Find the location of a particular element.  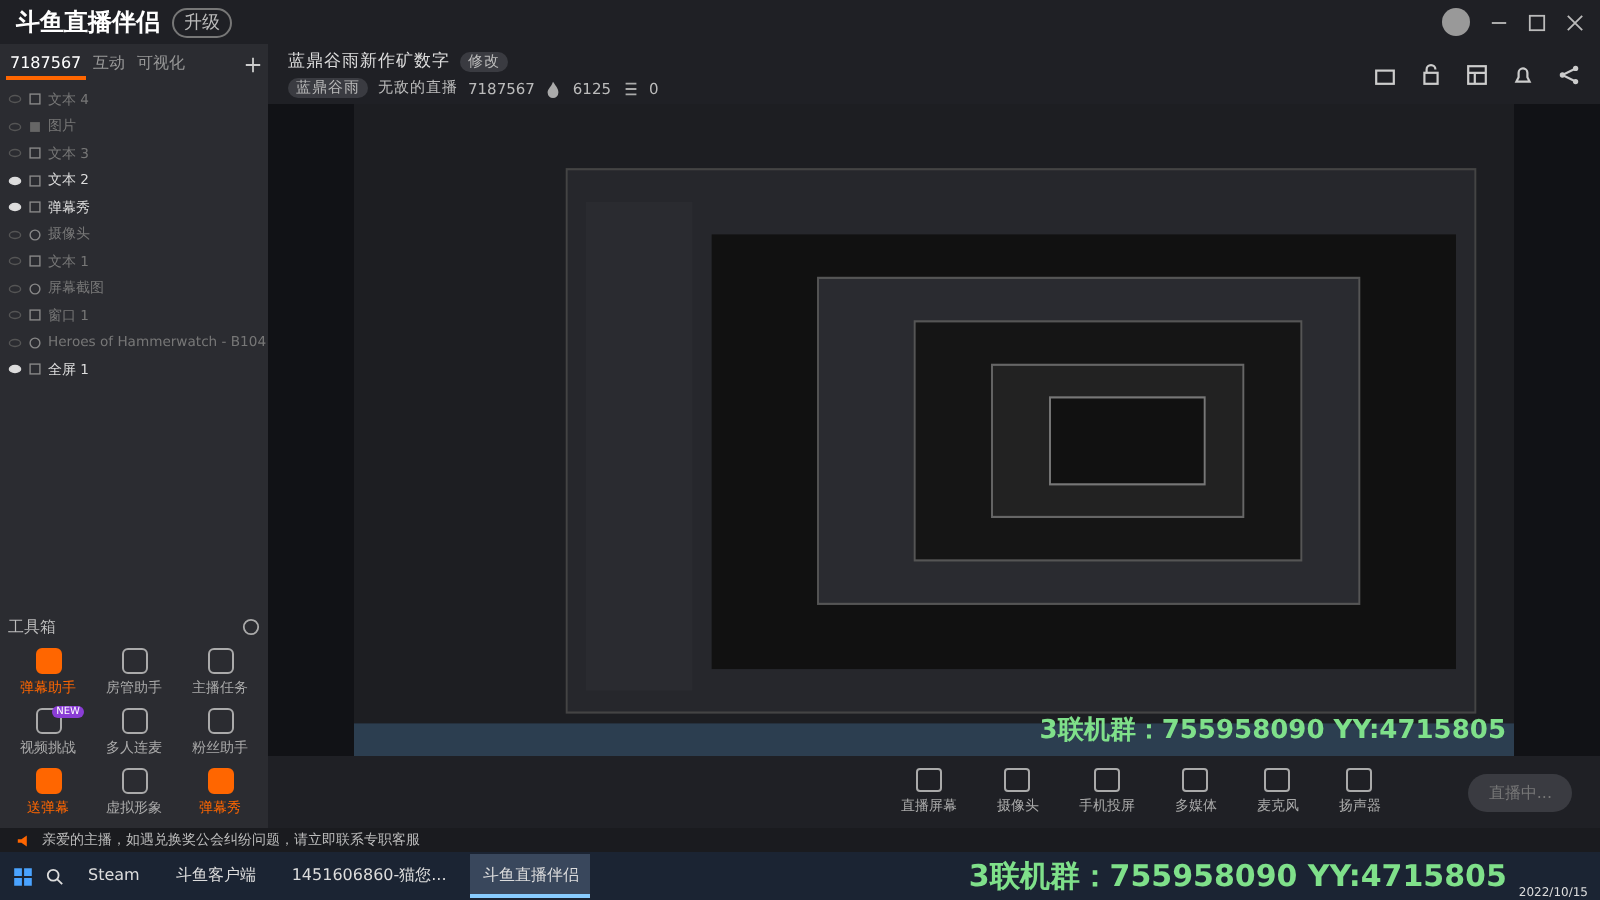

room-title: 蓝鼎谷雨新作矿数字 is located at coordinates (369, 62).